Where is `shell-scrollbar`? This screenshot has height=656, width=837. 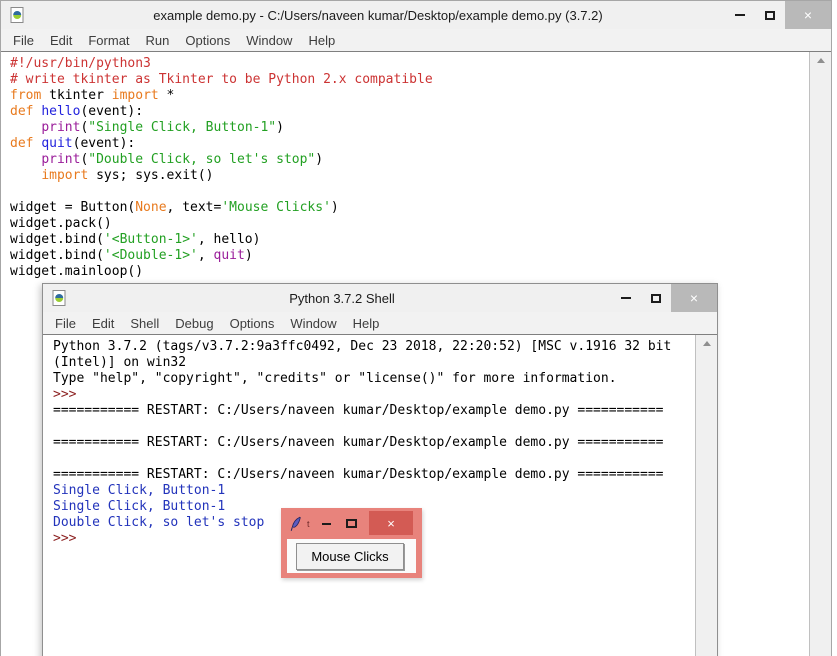
shell-scrollbar is located at coordinates (706, 495).